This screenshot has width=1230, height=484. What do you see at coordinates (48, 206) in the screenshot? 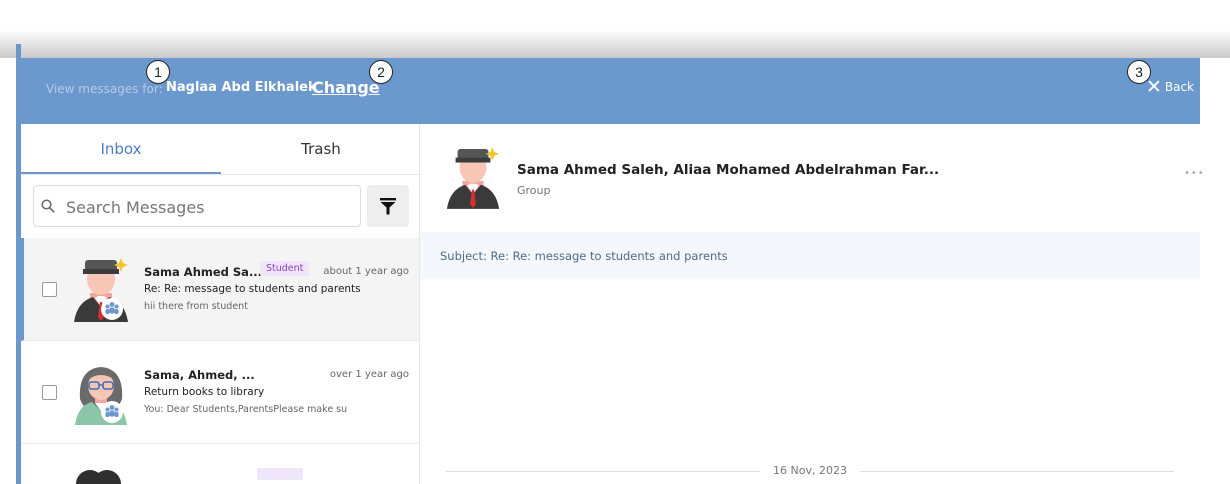
I see `search-icon` at bounding box center [48, 206].